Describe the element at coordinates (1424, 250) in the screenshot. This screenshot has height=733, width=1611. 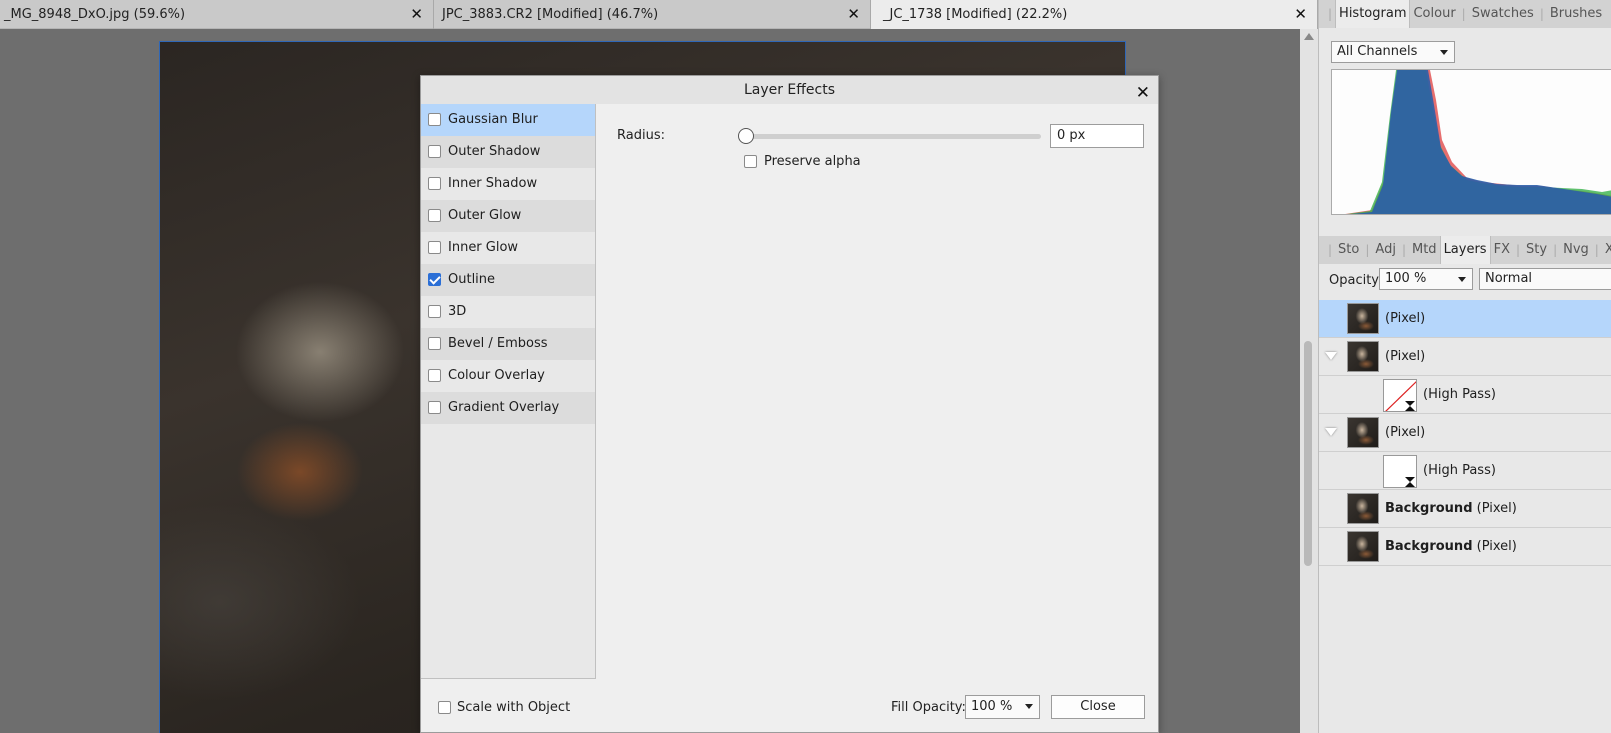
I see `tab-metadata: Mtd` at that location.